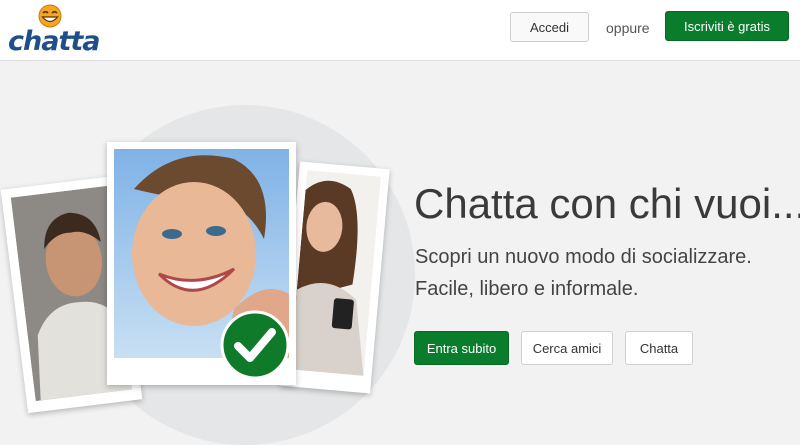 This screenshot has height=445, width=800. What do you see at coordinates (50, 16) in the screenshot?
I see `laughing-face-icon` at bounding box center [50, 16].